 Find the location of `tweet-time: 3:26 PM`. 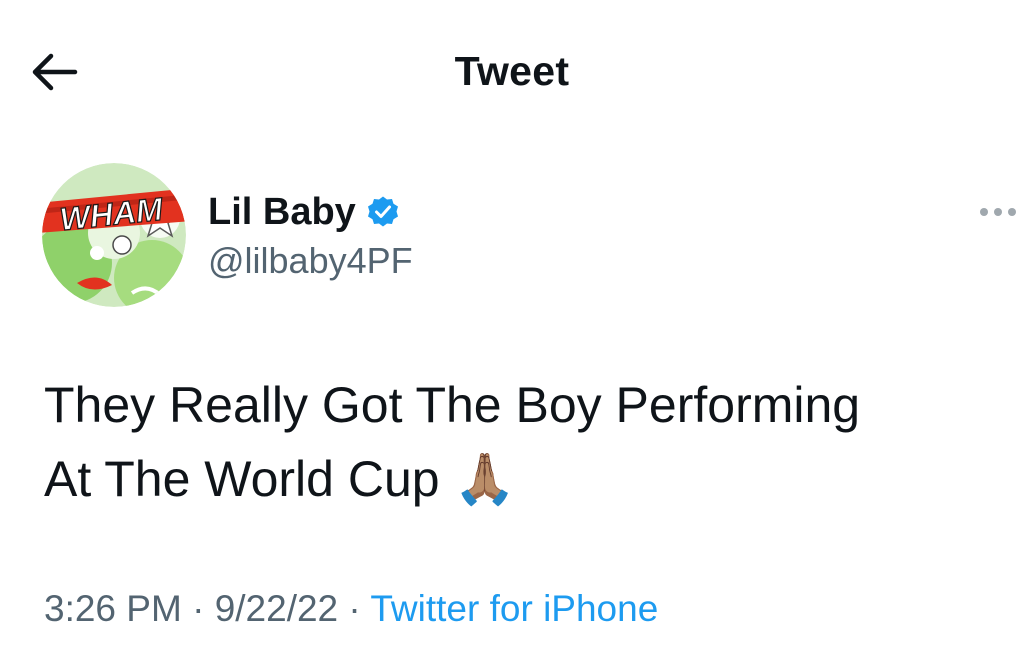

tweet-time: 3:26 PM is located at coordinates (113, 608).